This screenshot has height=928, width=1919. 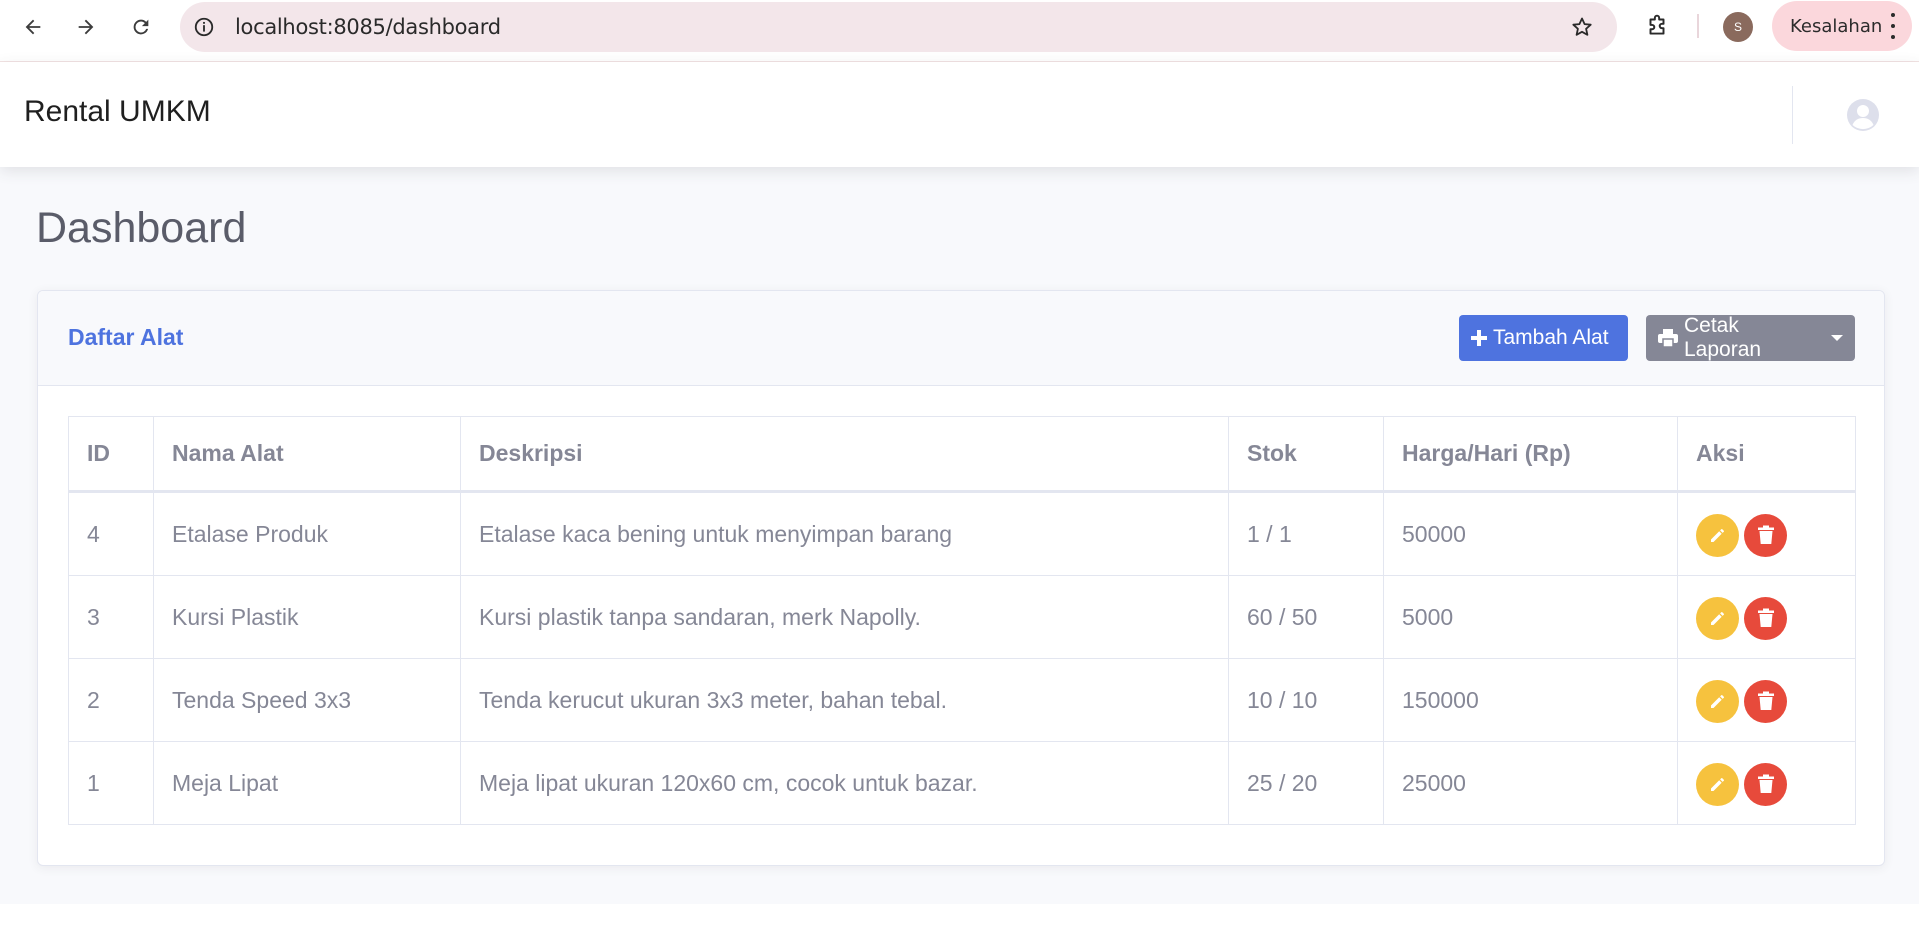 What do you see at coordinates (1306, 700) in the screenshot?
I see `cell-stok: 10 / 10` at bounding box center [1306, 700].